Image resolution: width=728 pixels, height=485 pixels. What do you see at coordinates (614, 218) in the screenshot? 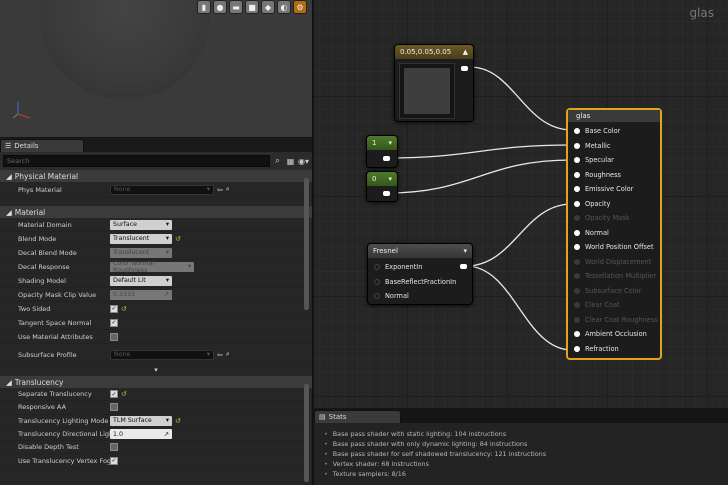
I see `material-input-pin: Opacity Mask` at bounding box center [614, 218].